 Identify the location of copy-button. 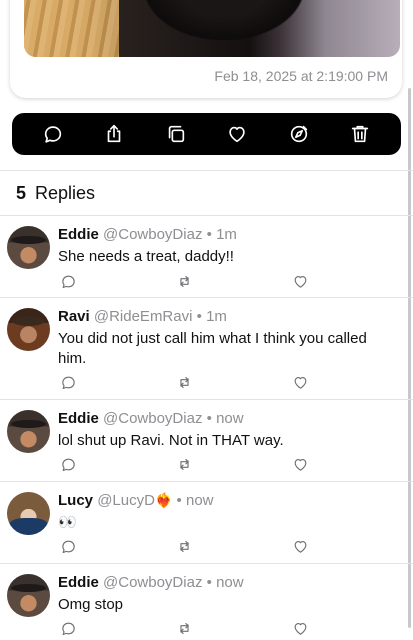
(176, 134).